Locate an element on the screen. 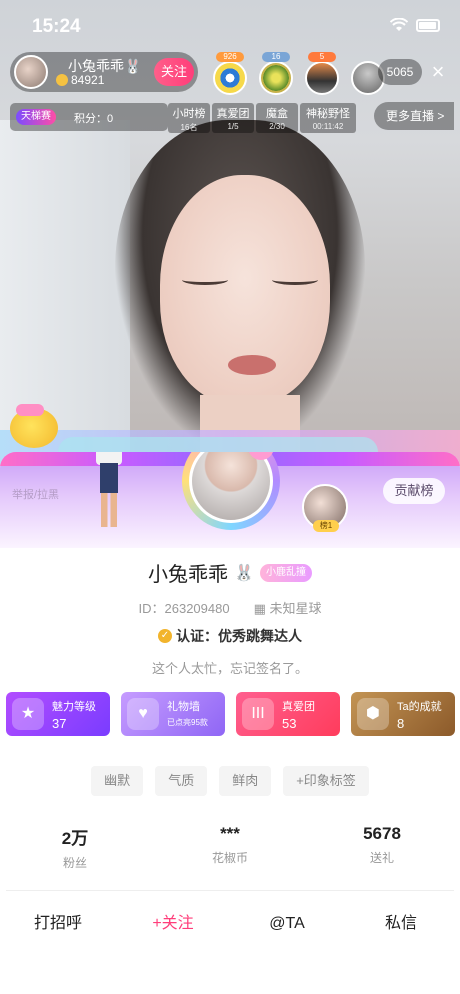 The width and height of the screenshot is (460, 994). follow-host-button: 关注 is located at coordinates (174, 72).